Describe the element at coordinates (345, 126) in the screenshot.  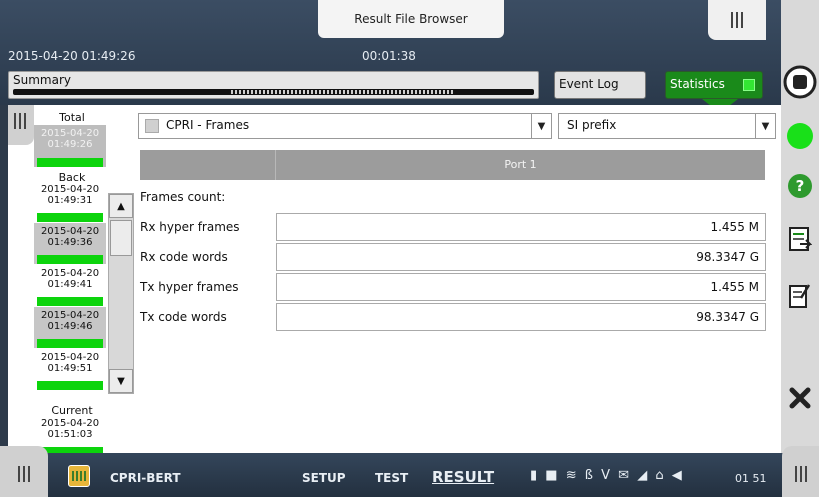
I see `frames-selector: CPRI - Frames ▼` at that location.